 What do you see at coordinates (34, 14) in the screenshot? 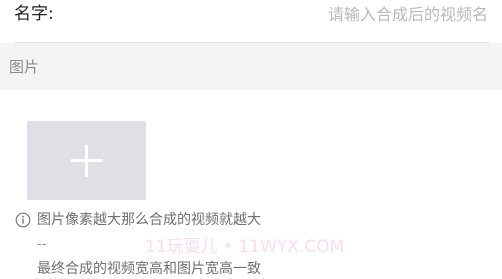
I see `name-label: 名字:` at bounding box center [34, 14].